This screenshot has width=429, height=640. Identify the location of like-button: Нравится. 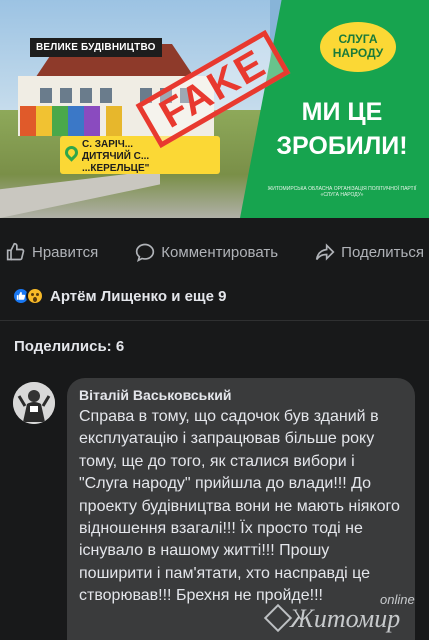
(52, 252).